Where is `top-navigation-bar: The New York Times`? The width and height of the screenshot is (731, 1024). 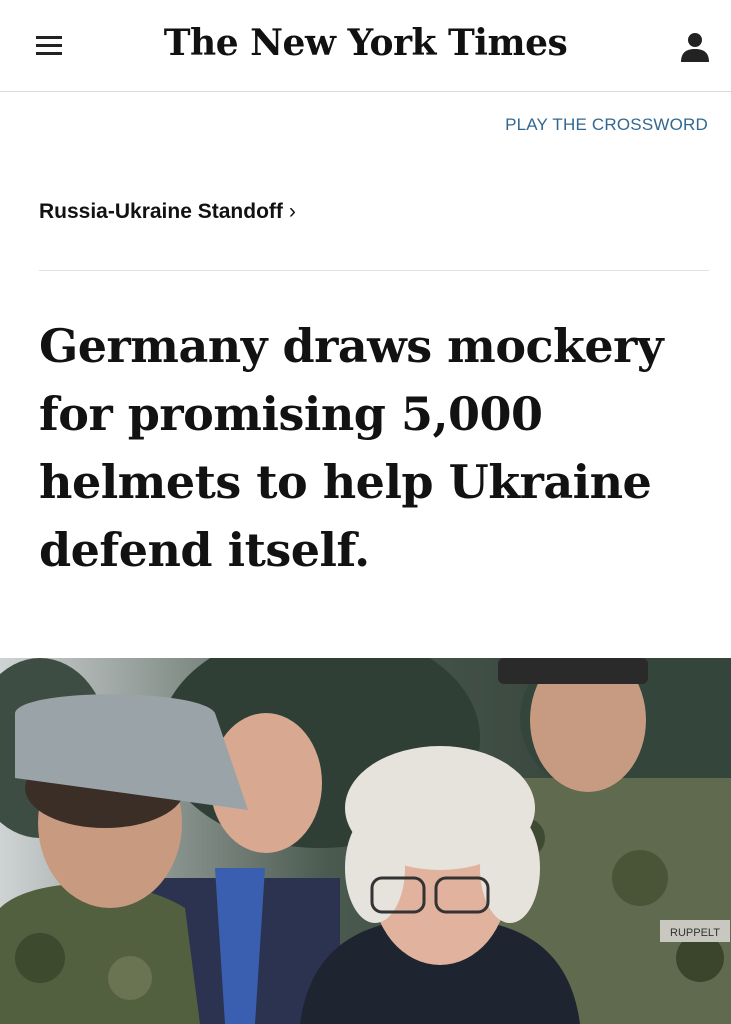 top-navigation-bar: The New York Times is located at coordinates (365, 46).